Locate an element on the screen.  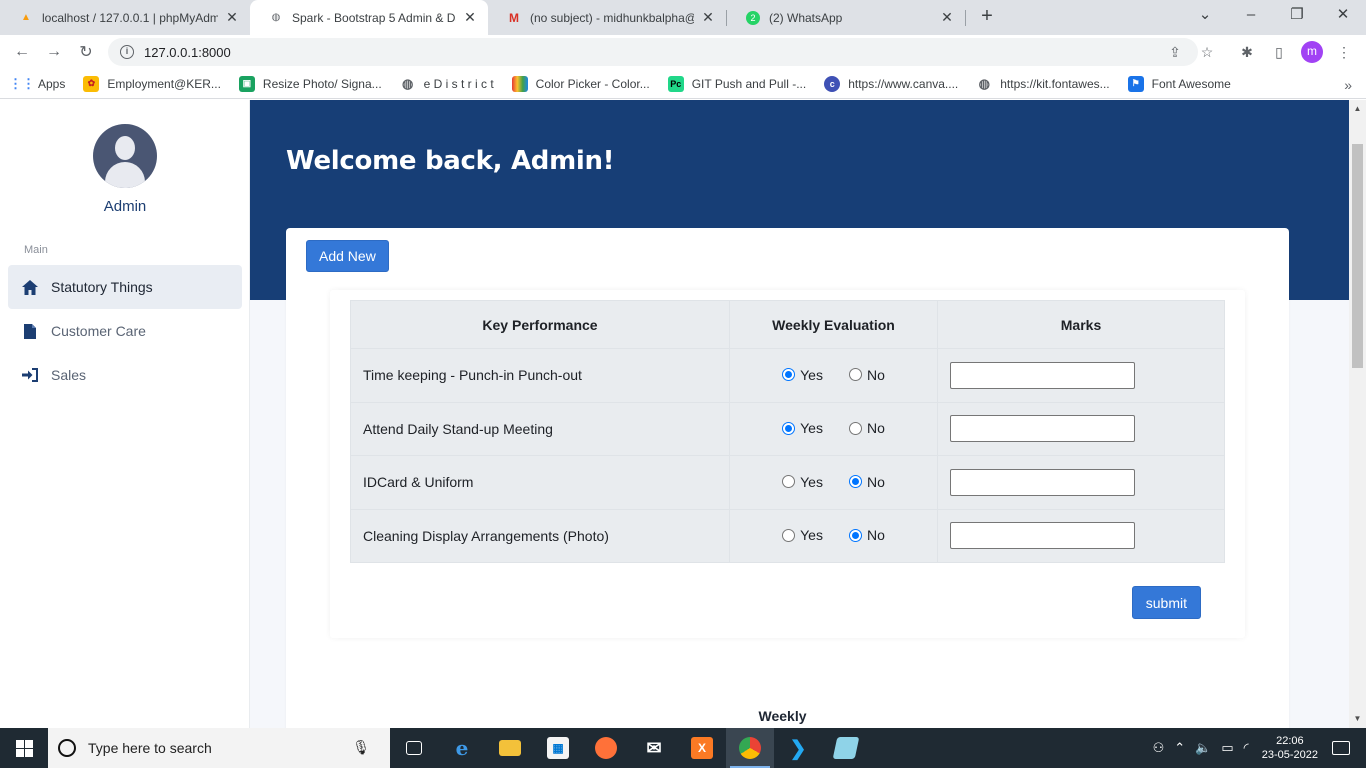
add-new-button: Add New is located at coordinates (347, 256).